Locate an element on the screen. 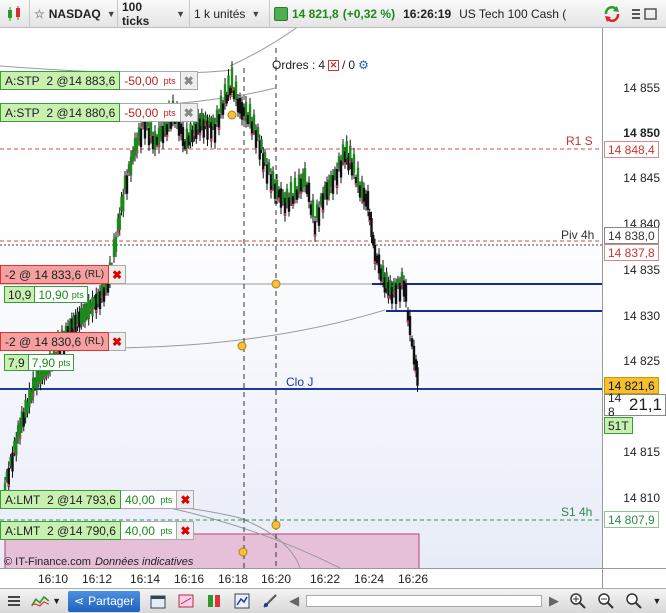 The width and height of the screenshot is (666, 613). scroll-right-icon: ▶ is located at coordinates (554, 601).